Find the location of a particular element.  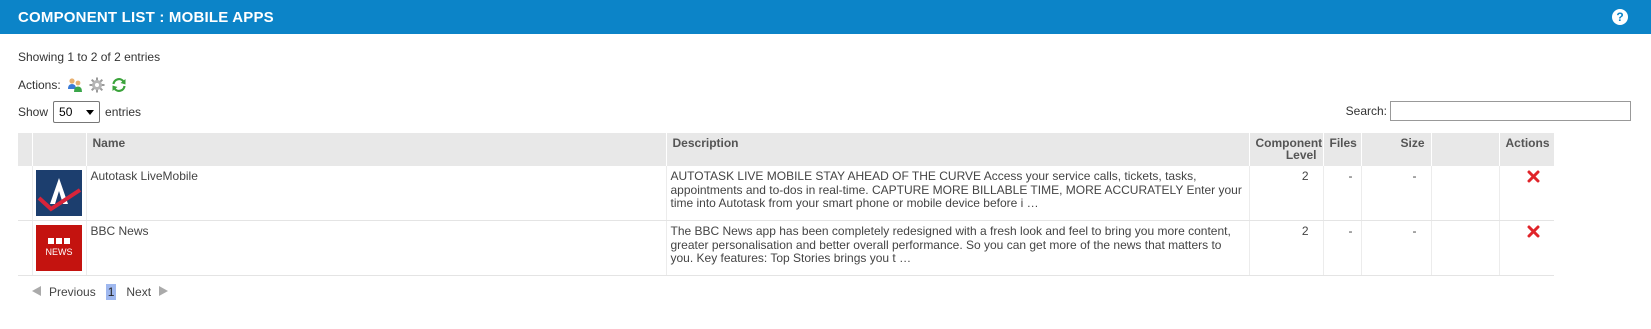

row-name: BBC News is located at coordinates (375, 248).